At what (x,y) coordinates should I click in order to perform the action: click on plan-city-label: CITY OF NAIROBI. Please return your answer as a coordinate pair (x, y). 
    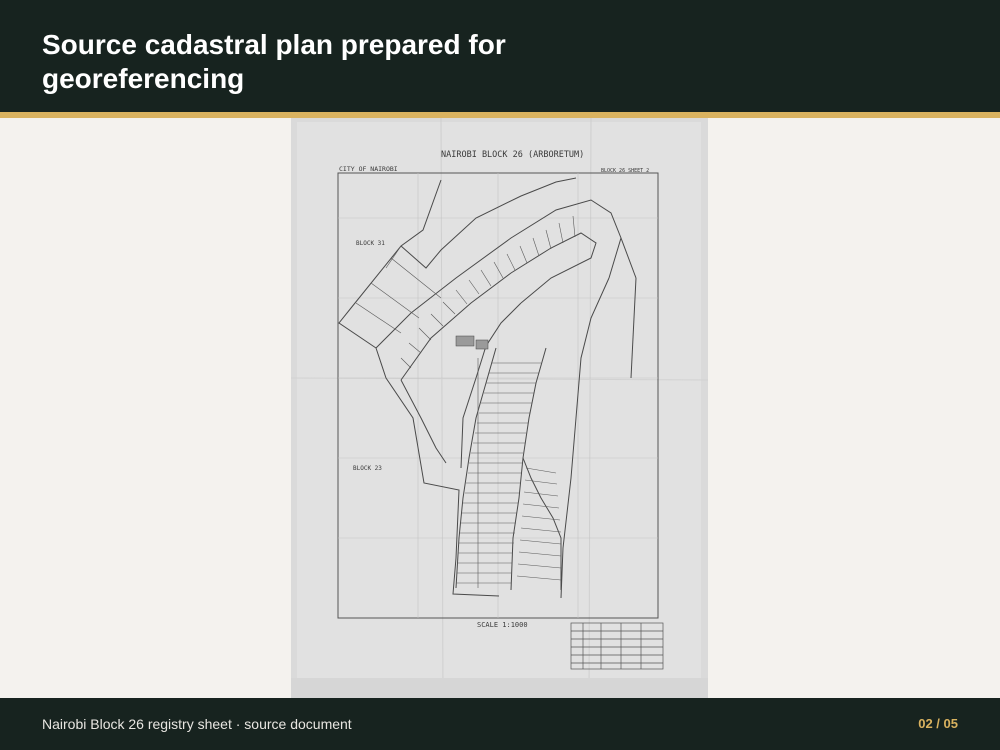
    Looking at the image, I should click on (368, 169).